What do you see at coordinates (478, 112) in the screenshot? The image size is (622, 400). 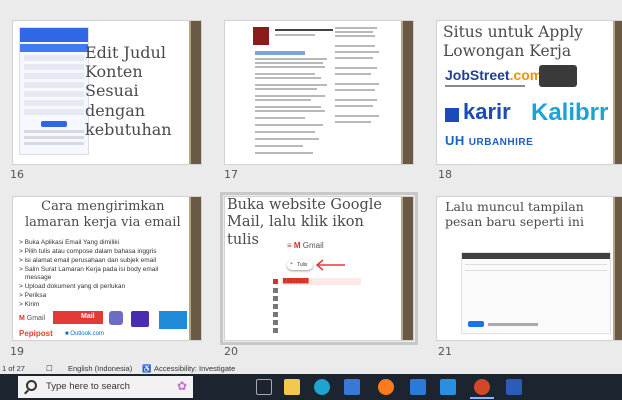 I see `karir-logo: karir` at bounding box center [478, 112].